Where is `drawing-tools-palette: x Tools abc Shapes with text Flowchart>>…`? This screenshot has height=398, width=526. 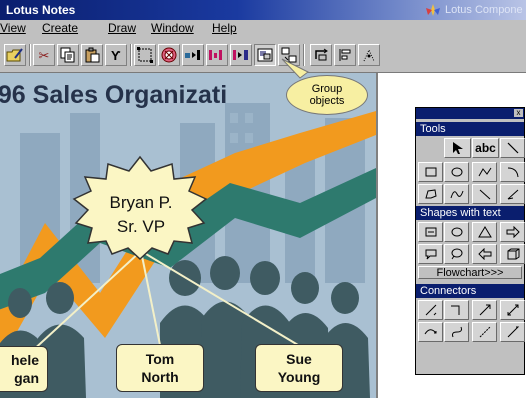
drawing-tools-palette: x Tools abc Shapes with text Flowchart>>… is located at coordinates (470, 241).